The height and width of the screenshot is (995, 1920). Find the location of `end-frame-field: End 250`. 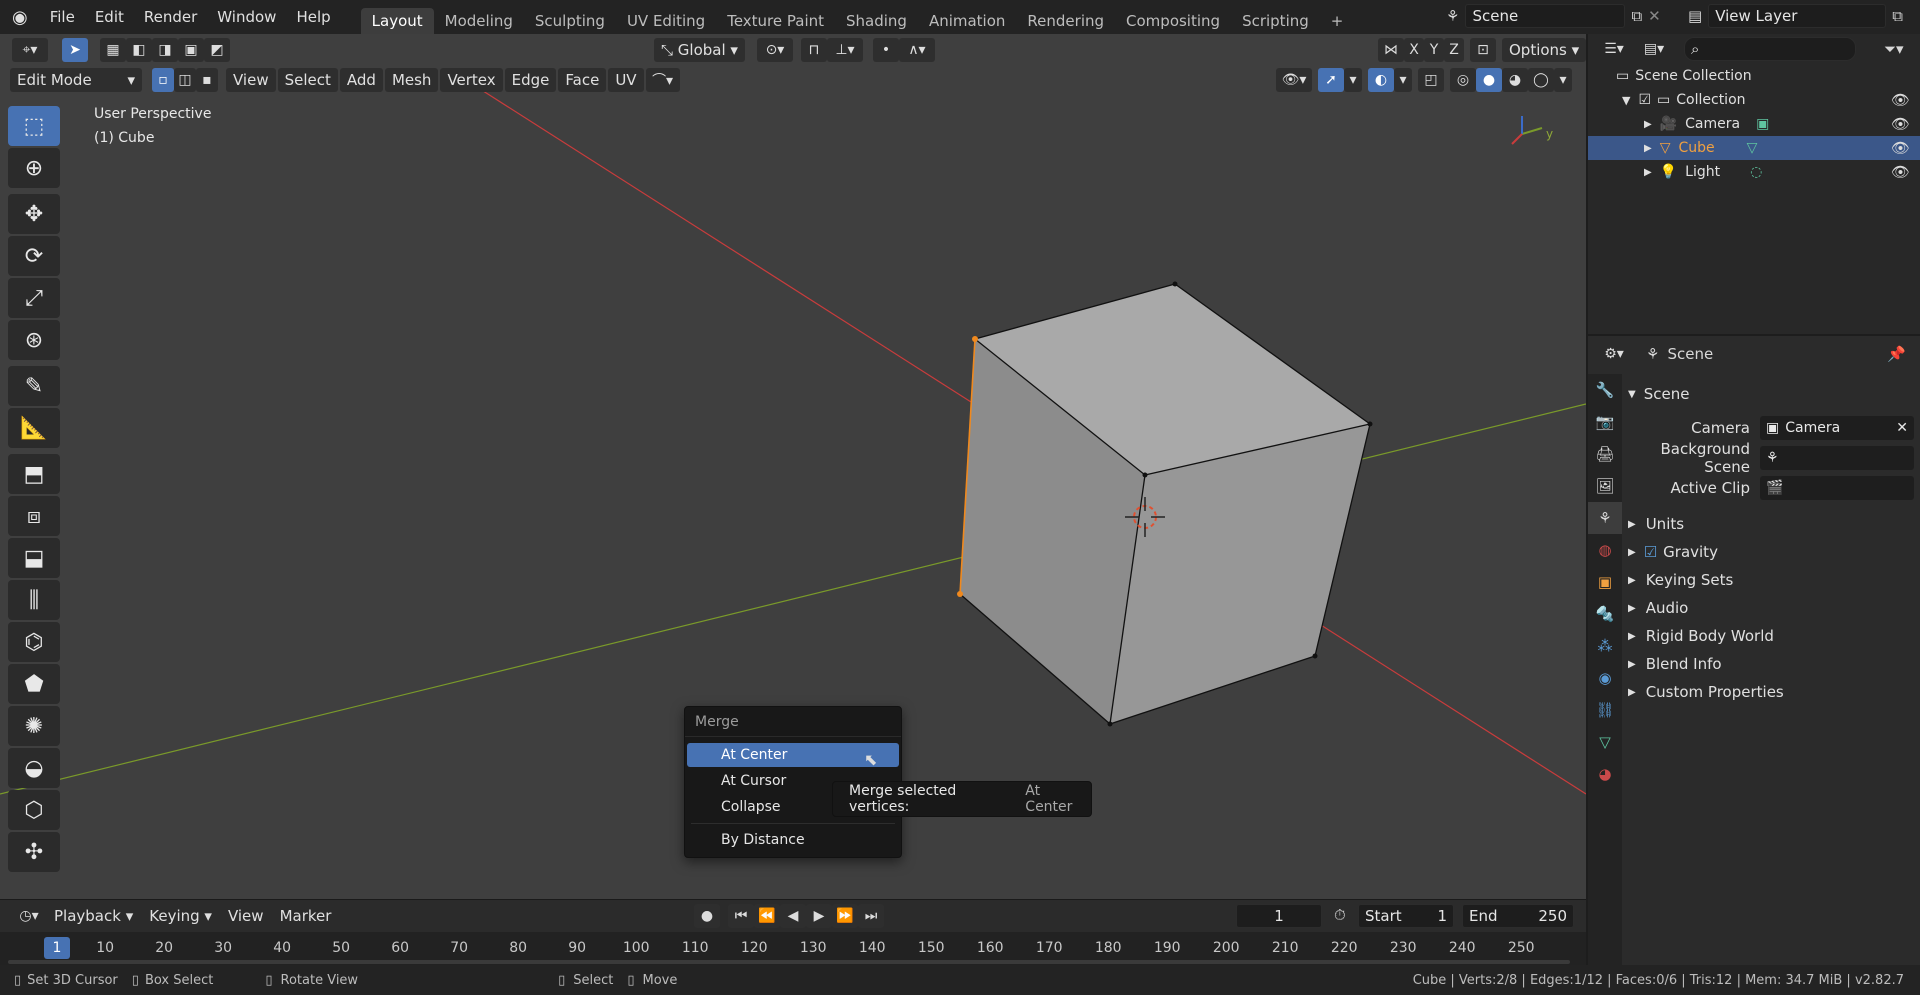

end-frame-field: End 250 is located at coordinates (1518, 916).